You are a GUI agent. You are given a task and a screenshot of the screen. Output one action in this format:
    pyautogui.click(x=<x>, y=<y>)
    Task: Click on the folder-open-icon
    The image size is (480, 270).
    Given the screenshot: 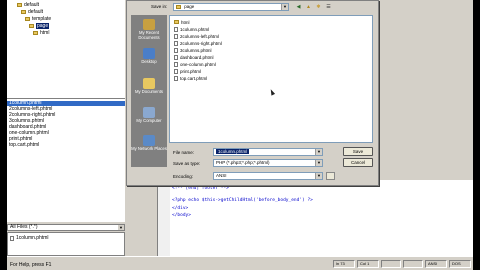 What is the action you would take?
    pyautogui.click(x=31, y=26)
    